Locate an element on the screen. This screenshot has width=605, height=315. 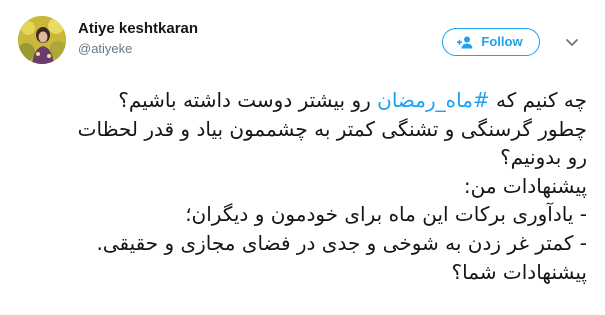
tweet-menu-button is located at coordinates (572, 42).